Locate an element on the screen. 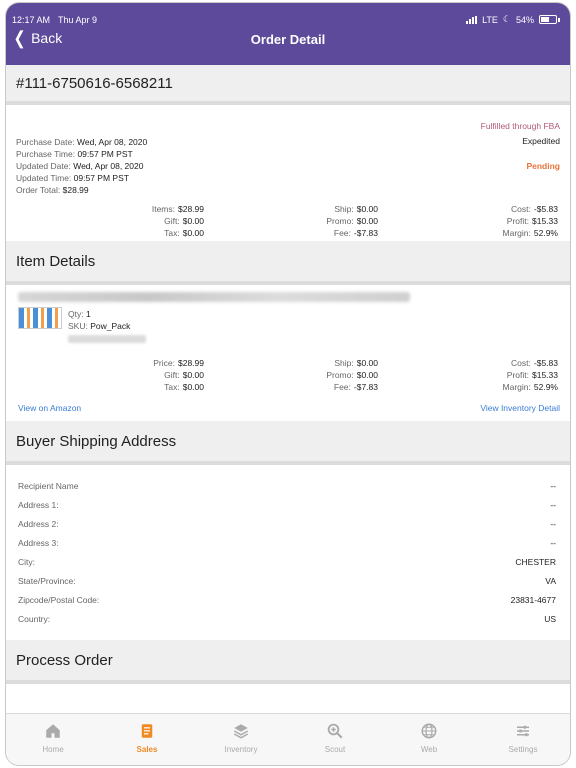 This screenshot has width=576, height=768. settings-icon is located at coordinates (523, 732).